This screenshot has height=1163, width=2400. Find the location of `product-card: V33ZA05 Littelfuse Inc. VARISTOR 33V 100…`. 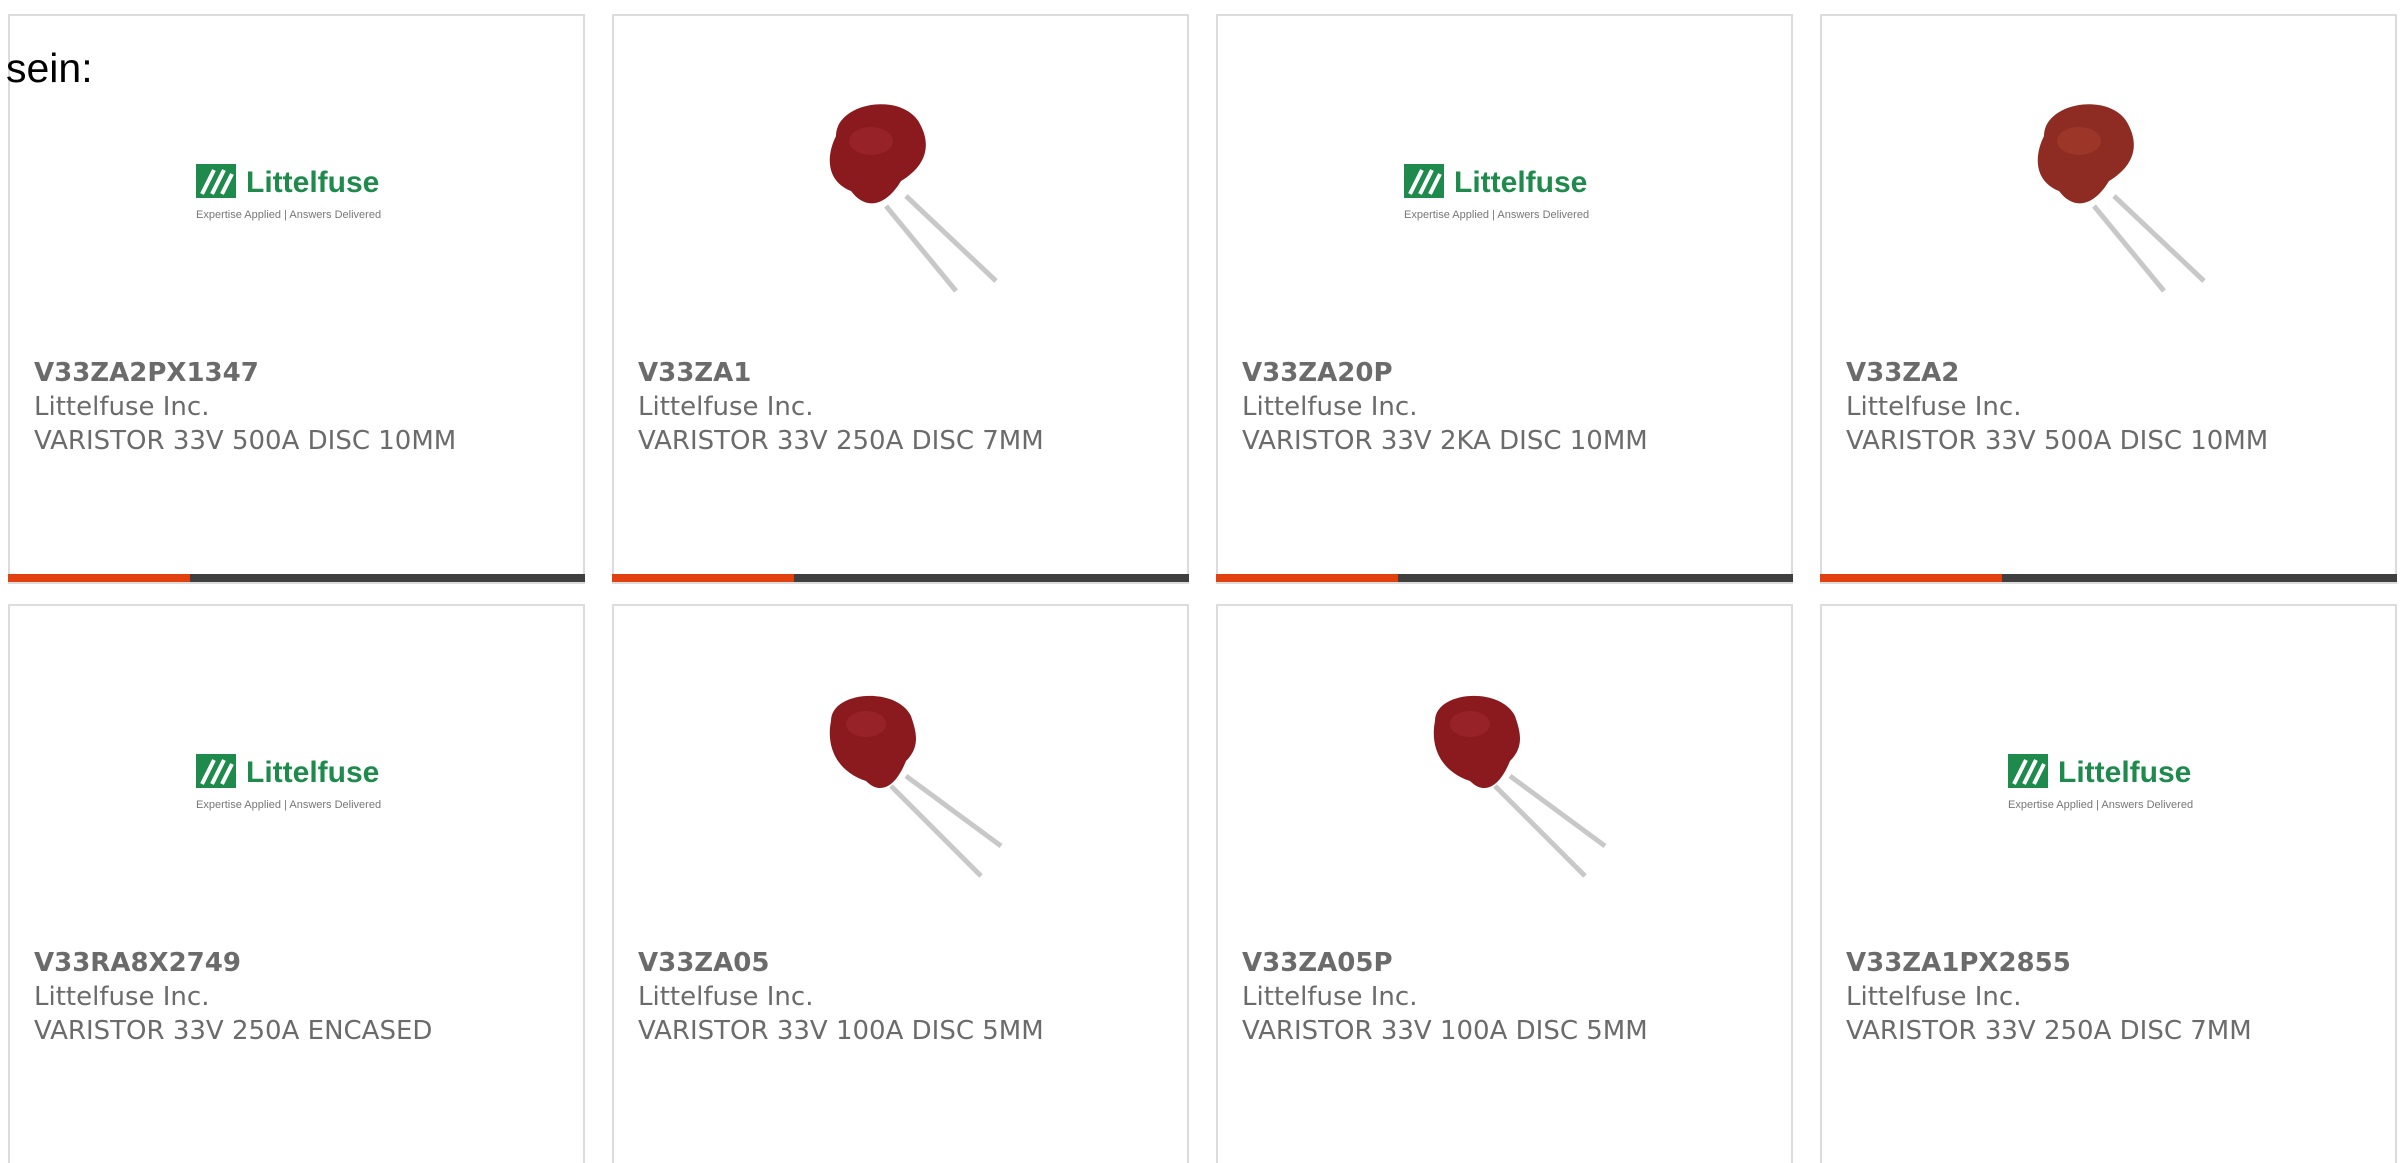

product-card: V33ZA05 Littelfuse Inc. VARISTOR 33V 100… is located at coordinates (900, 883).